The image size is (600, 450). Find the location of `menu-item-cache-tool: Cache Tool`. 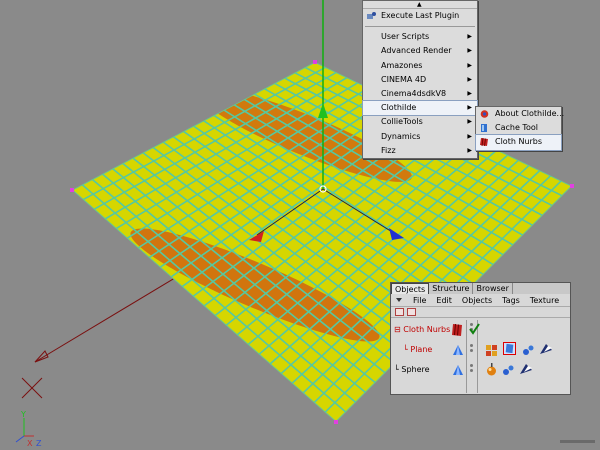

menu-item-cache-tool: Cache Tool is located at coordinates (518, 128).